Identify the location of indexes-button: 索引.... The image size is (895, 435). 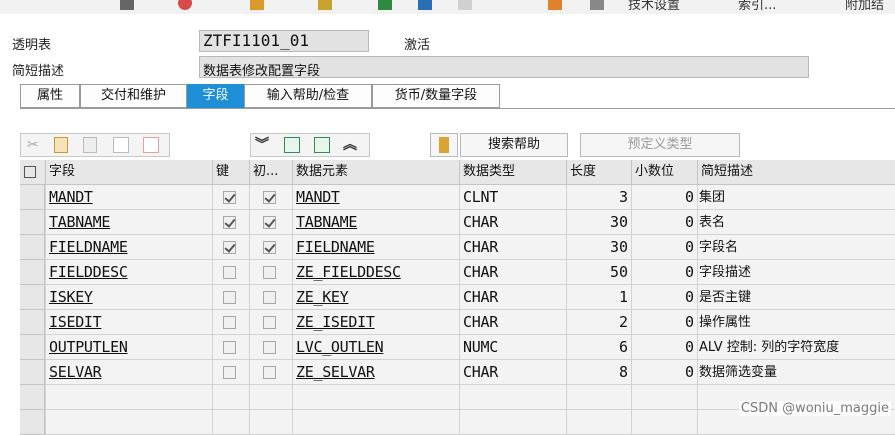
(757, 6).